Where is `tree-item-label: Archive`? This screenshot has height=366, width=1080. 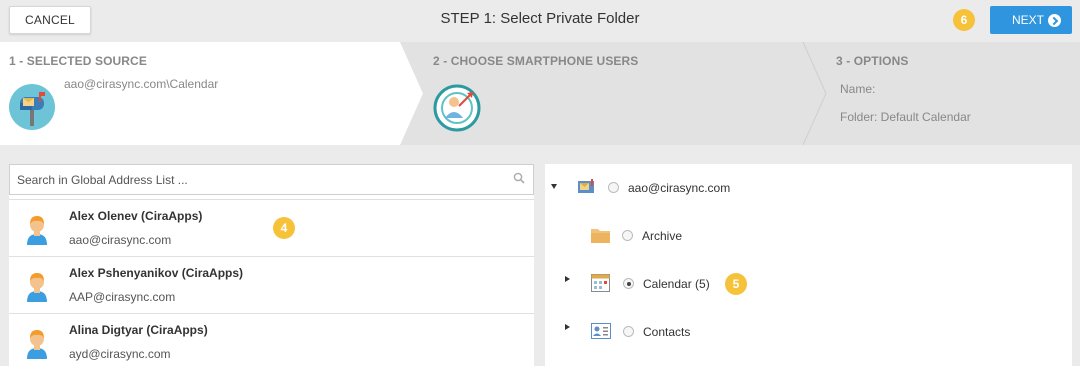 tree-item-label: Archive is located at coordinates (662, 236).